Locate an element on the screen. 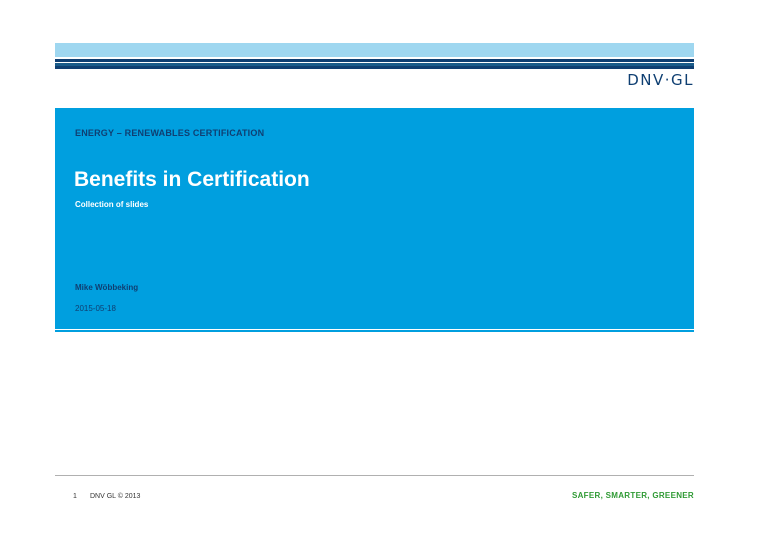  title-panel-underline is located at coordinates (374, 331).